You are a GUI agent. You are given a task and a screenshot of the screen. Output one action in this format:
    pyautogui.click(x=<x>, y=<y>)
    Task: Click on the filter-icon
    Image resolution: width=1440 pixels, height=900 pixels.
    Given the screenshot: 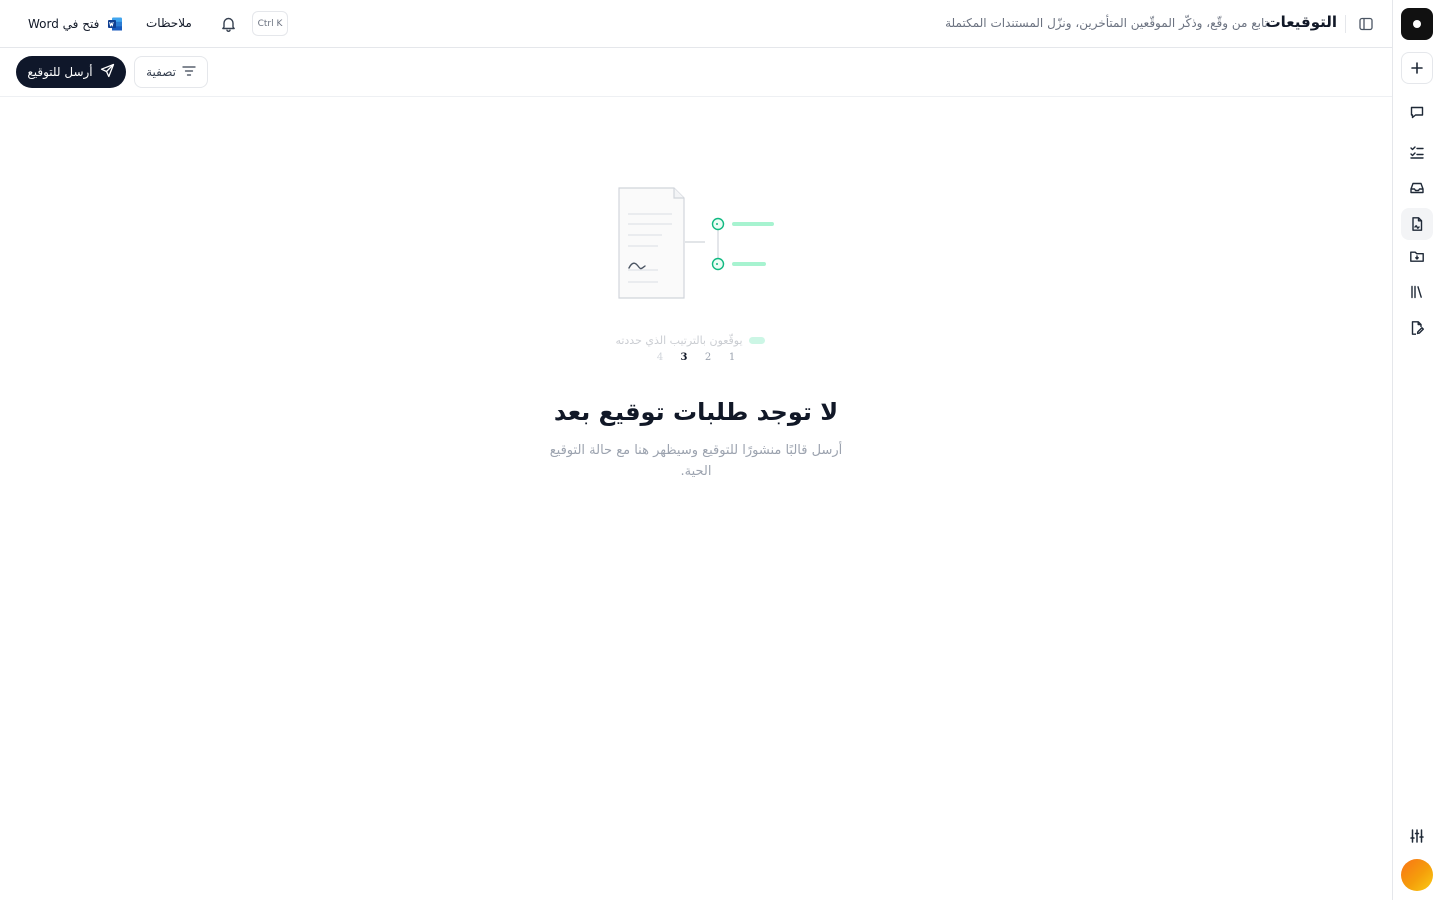 What is the action you would take?
    pyautogui.click(x=189, y=72)
    